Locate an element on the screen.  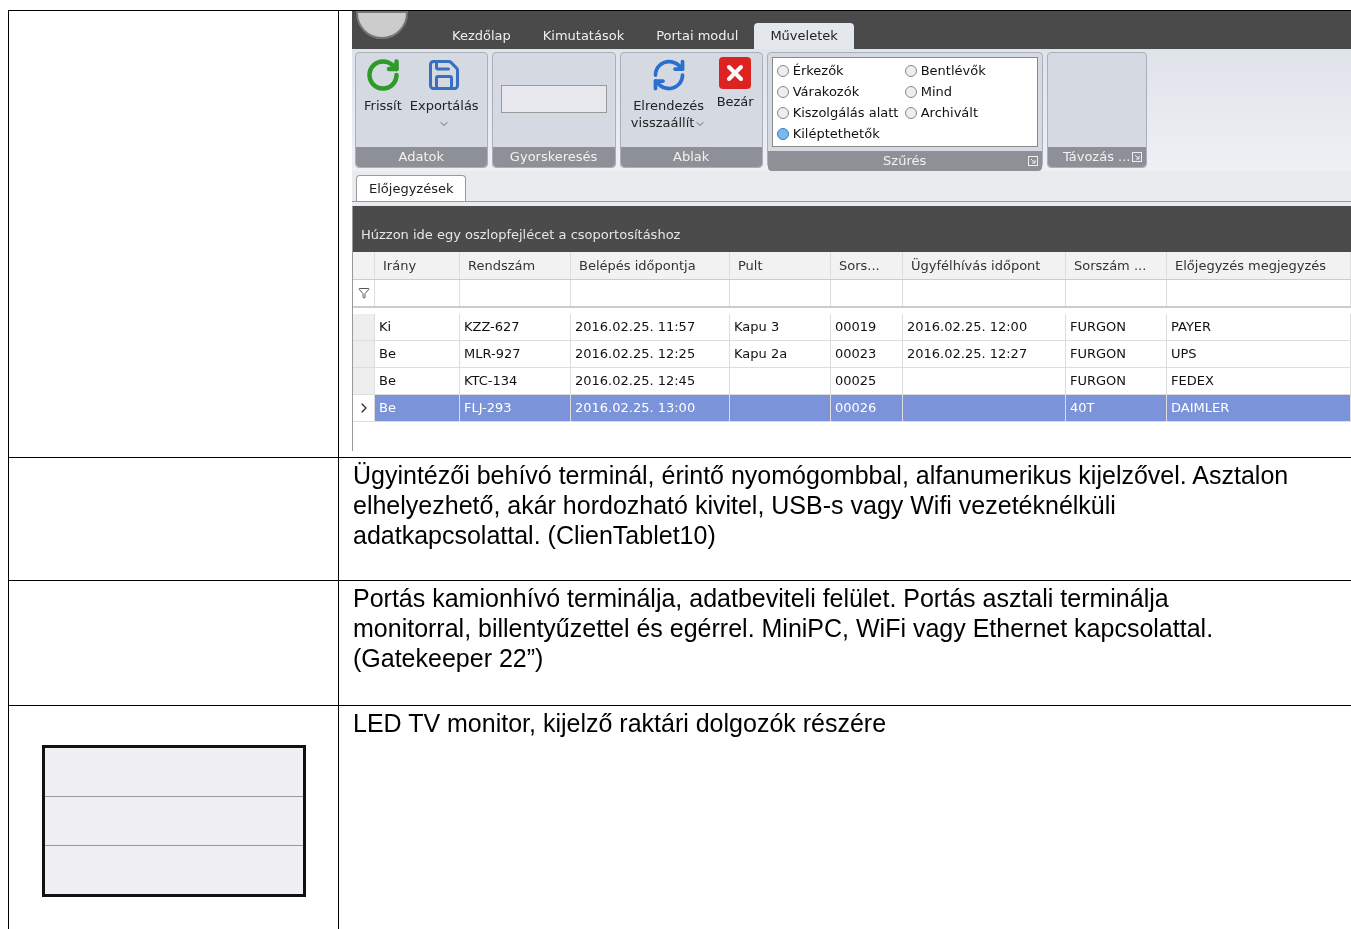
description-text: LED TV monitor, kijelző raktári dolgozók részére is located at coordinates (620, 723).